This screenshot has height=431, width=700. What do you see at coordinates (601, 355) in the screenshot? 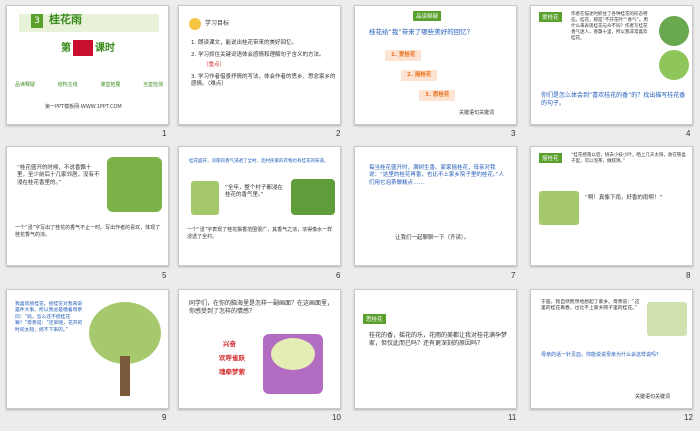
I see `question-text: 母亲的话一针见血，你能说说母亲为什么会这样说吗？` at bounding box center [601, 355].